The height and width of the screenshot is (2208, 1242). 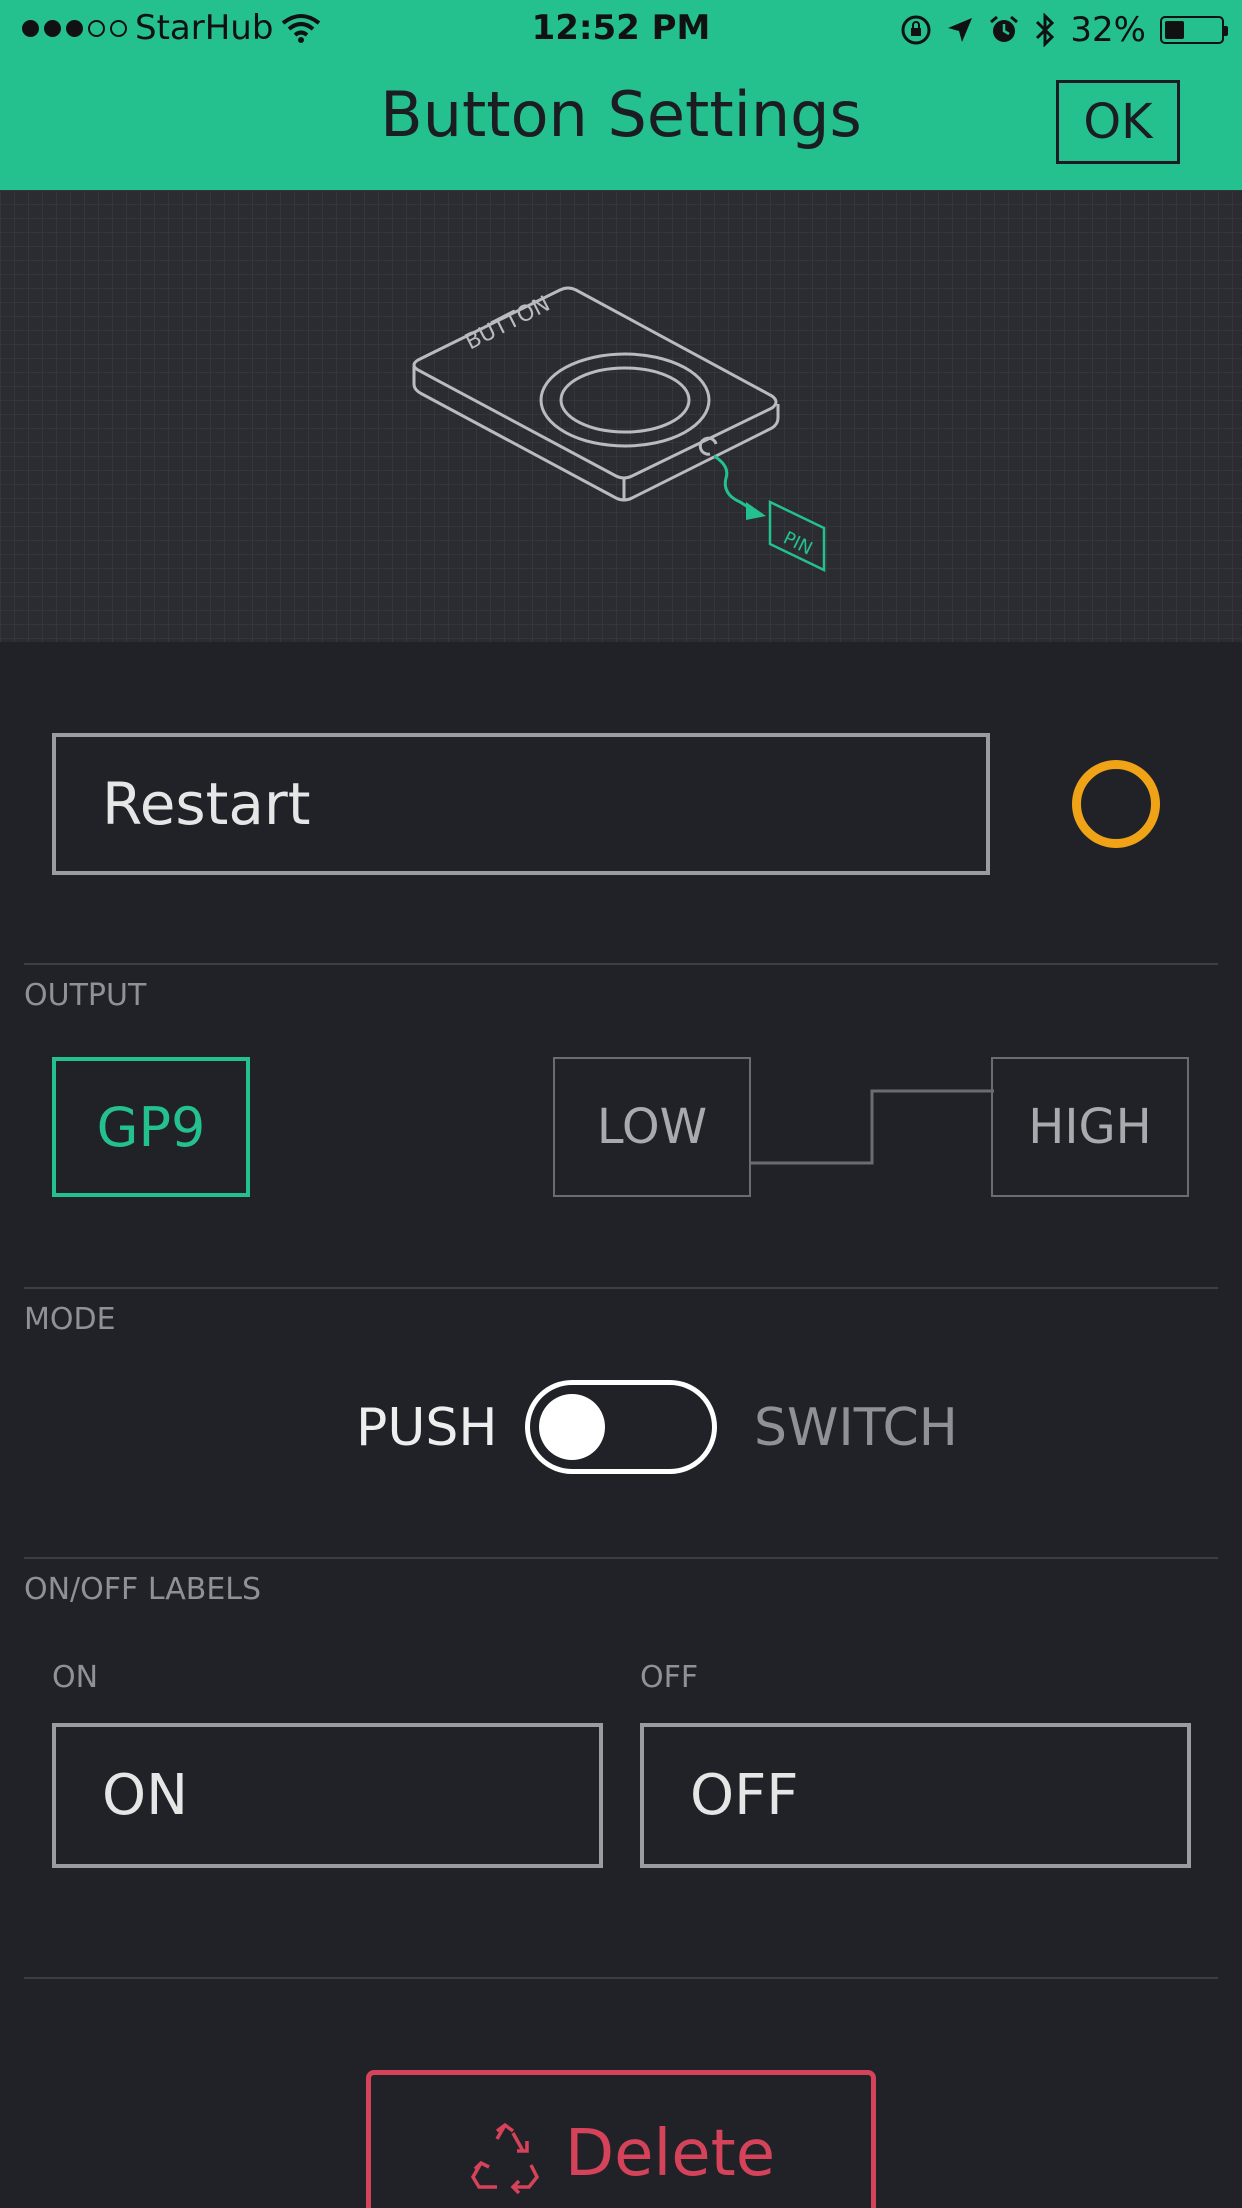 I want to click on ok-button: OK, so click(x=1118, y=122).